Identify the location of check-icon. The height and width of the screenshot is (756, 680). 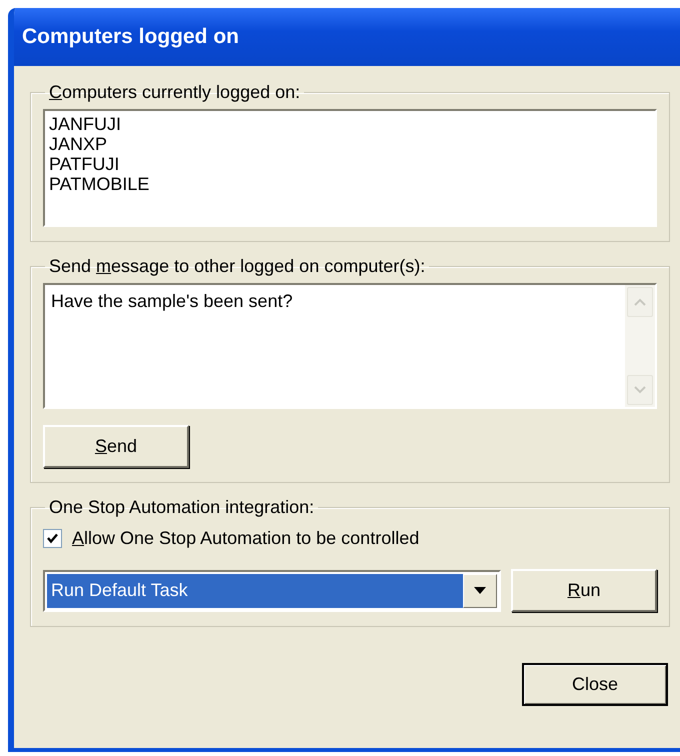
(52, 538).